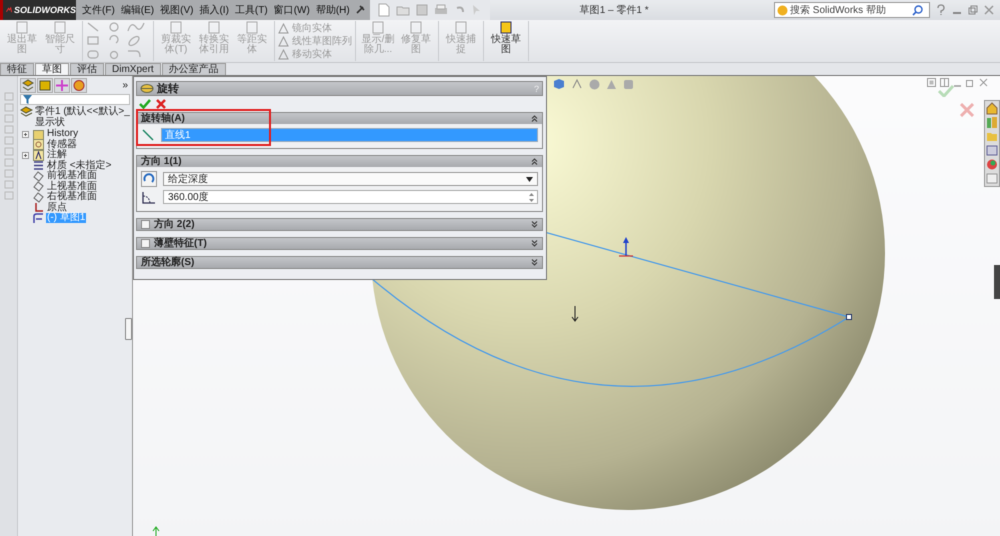 This screenshot has height=536, width=1000. What do you see at coordinates (194, 69) in the screenshot?
I see `ribbon-tab: 办公室产品` at bounding box center [194, 69].